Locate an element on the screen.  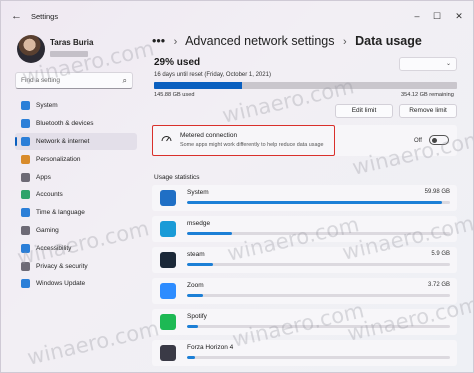
sidebar-item-label: Accounts is located at coordinates (49, 195).